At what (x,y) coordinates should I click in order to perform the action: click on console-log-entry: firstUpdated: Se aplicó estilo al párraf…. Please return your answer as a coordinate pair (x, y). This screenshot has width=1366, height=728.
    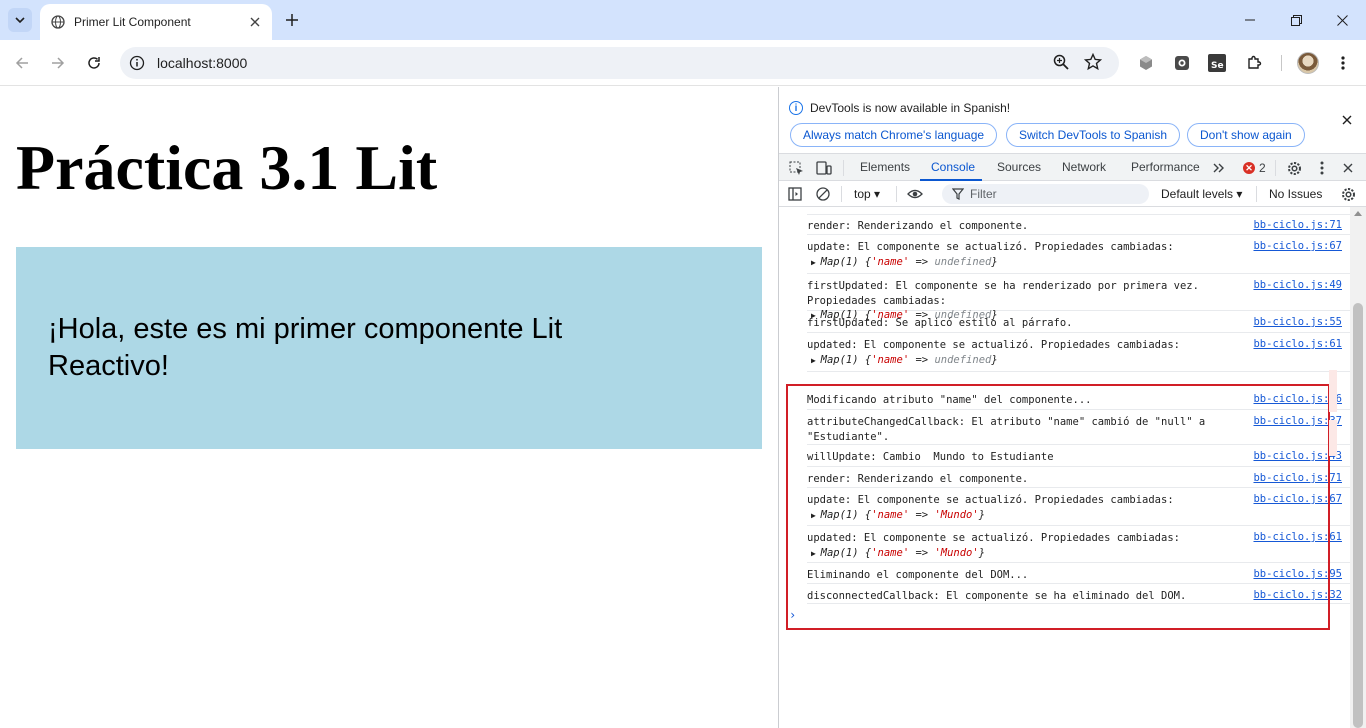
    Looking at the image, I should click on (1078, 322).